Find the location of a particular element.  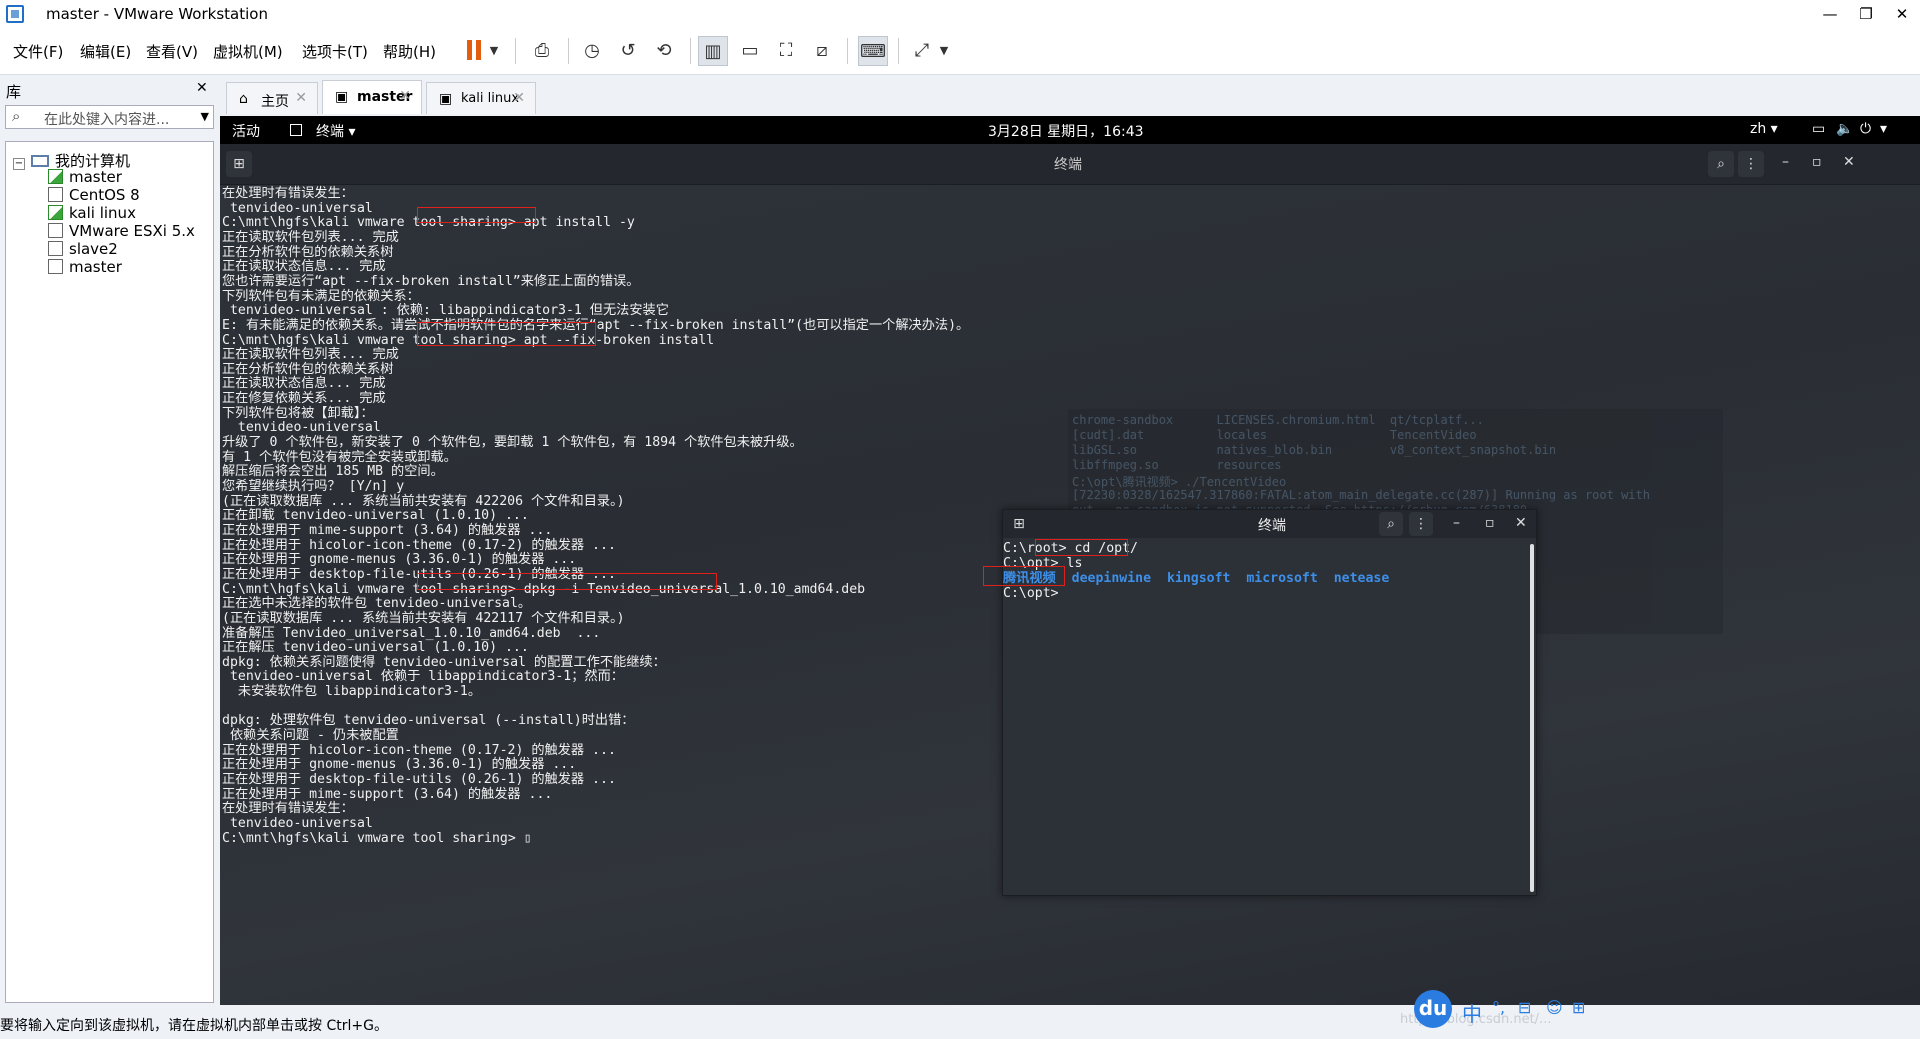

title-bar: master - VMware Workstation — ❐ ✕ is located at coordinates (960, 14).